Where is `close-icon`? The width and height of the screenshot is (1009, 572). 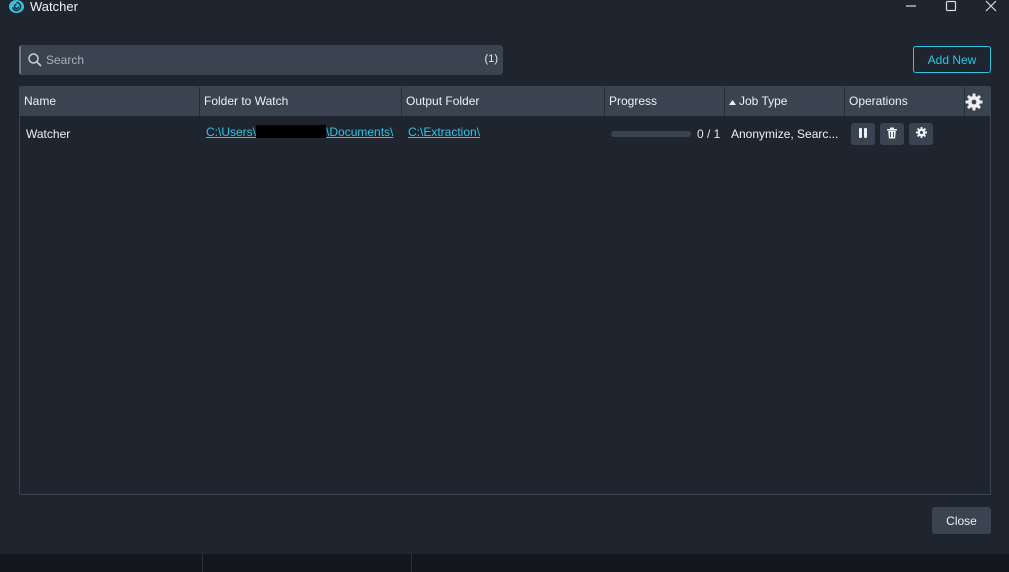
close-icon is located at coordinates (991, 8).